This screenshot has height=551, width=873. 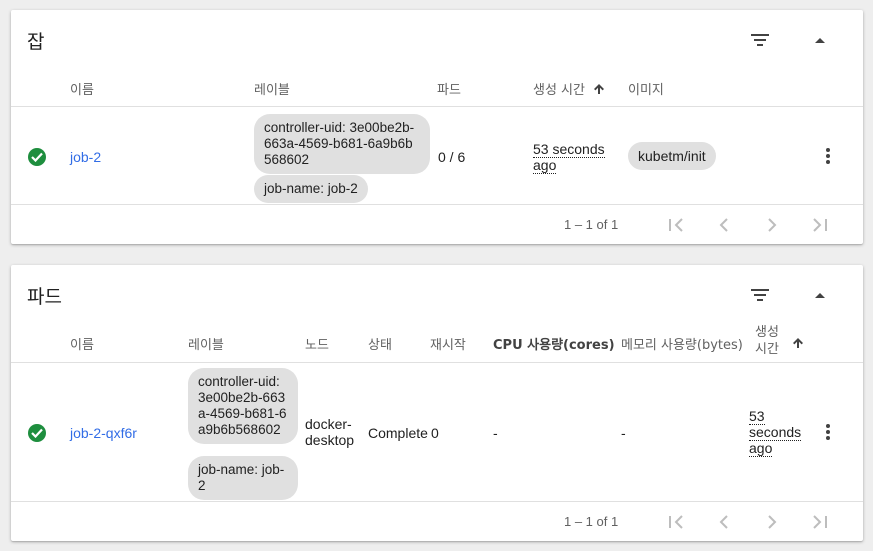 I want to click on cpu-usage: -, so click(x=495, y=433).